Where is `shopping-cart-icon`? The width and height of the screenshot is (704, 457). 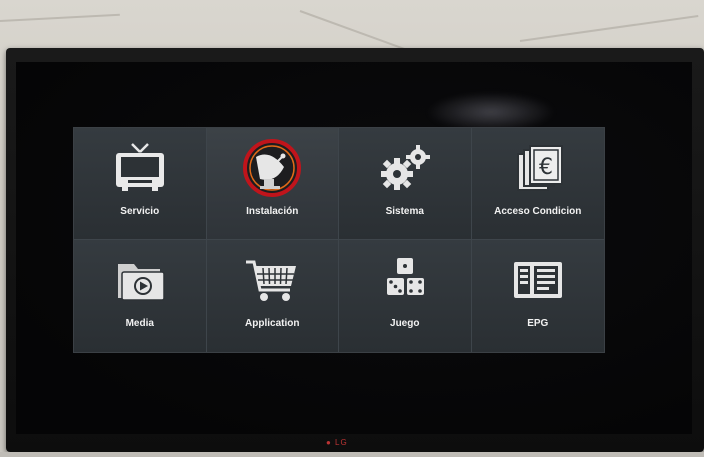 shopping-cart-icon is located at coordinates (272, 280).